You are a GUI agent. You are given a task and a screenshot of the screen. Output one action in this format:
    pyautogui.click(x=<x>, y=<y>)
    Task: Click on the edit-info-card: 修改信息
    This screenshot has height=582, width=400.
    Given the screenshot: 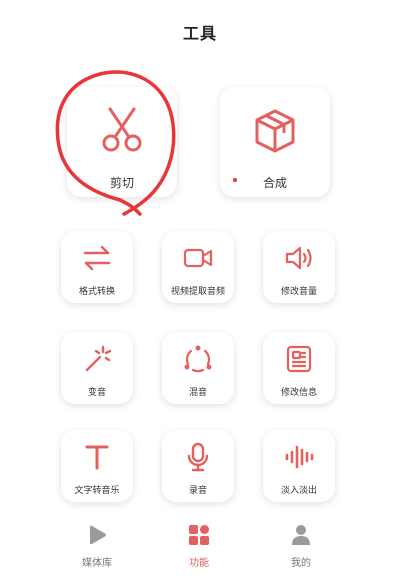 What is the action you would take?
    pyautogui.click(x=299, y=368)
    